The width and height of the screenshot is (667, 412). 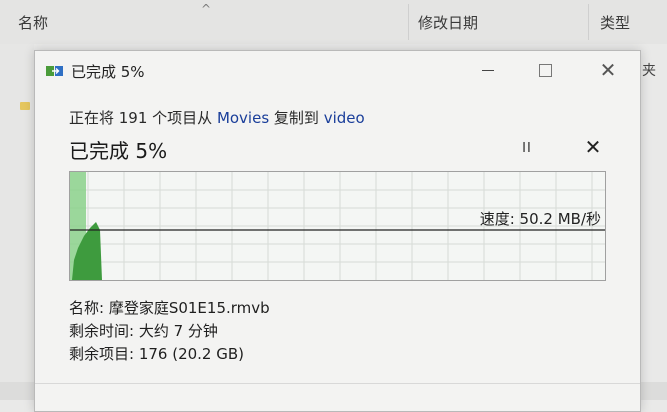 I want to click on items-remaining-value: 176 (20.2 GB), so click(x=191, y=354).